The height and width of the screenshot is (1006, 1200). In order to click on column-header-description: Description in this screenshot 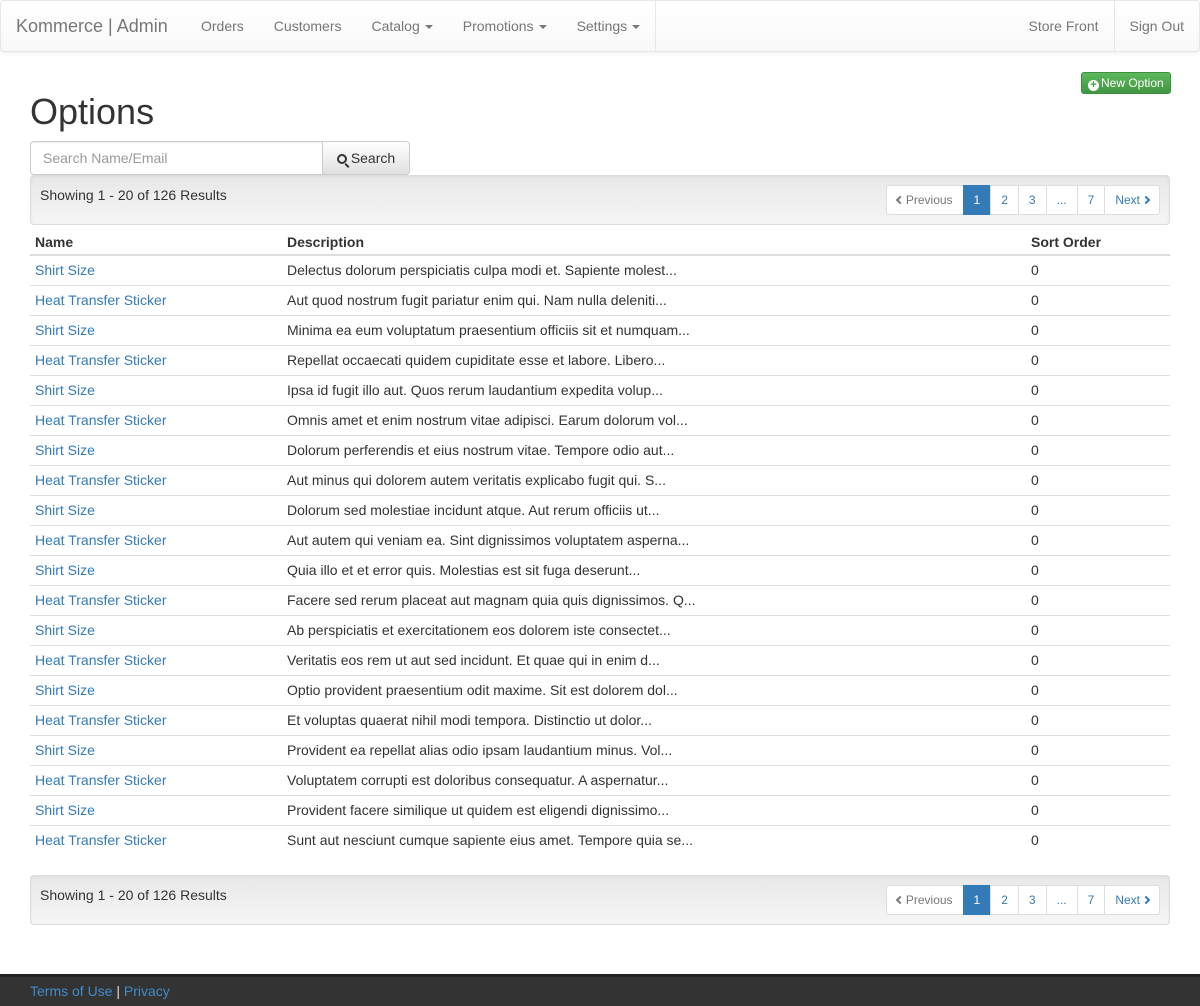, I will do `click(654, 240)`.